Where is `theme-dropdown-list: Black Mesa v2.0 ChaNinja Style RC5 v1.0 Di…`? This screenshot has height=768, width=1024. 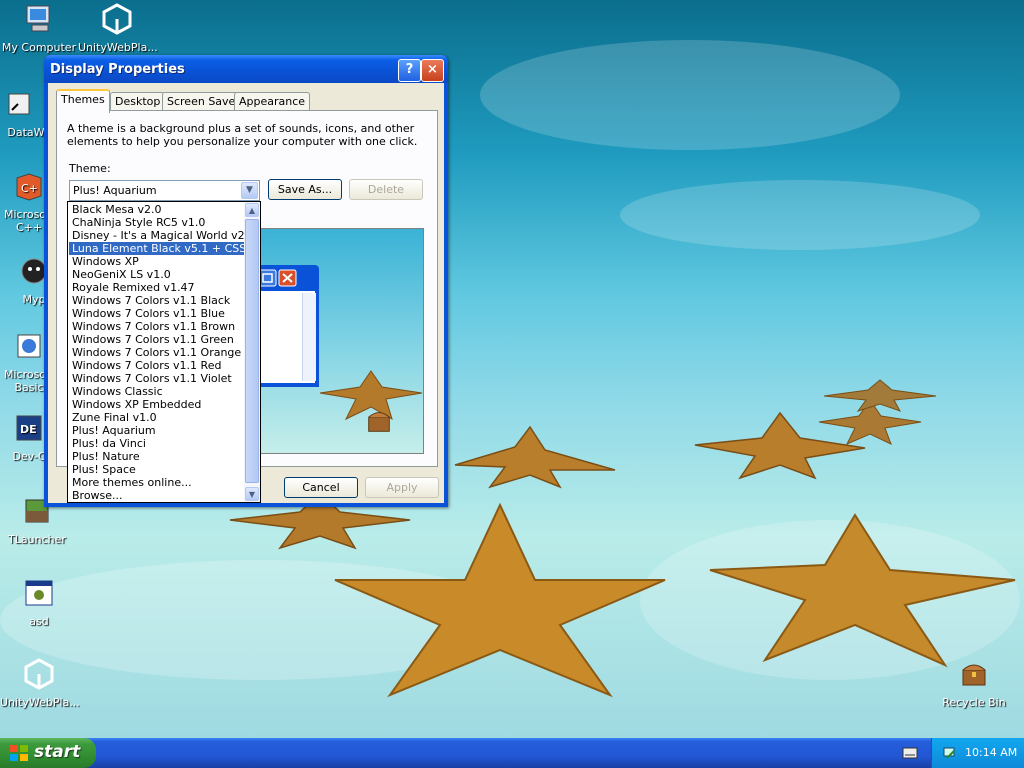 theme-dropdown-list: Black Mesa v2.0 ChaNinja Style RC5 v1.0 Di… is located at coordinates (164, 352).